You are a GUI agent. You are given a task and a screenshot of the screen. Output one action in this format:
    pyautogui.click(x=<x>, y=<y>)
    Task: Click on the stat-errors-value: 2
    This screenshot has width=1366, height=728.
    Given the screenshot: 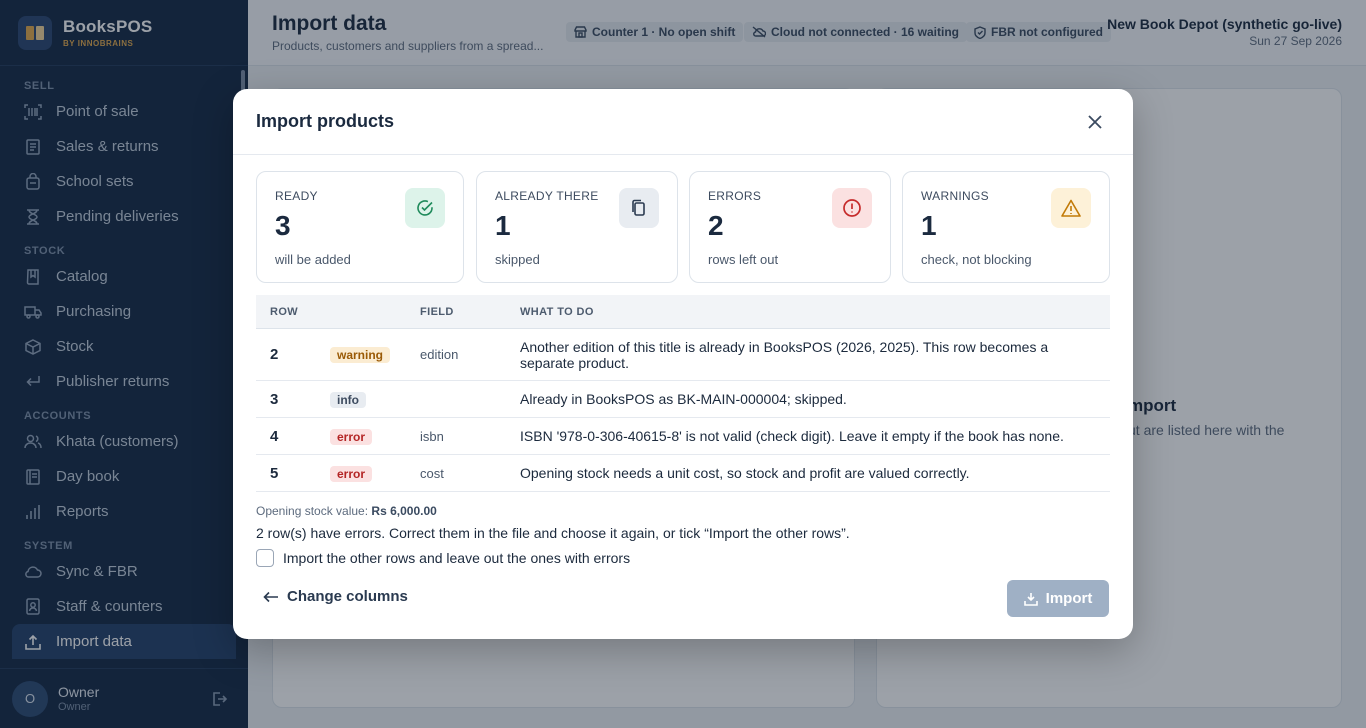 What is the action you would take?
    pyautogui.click(x=716, y=225)
    